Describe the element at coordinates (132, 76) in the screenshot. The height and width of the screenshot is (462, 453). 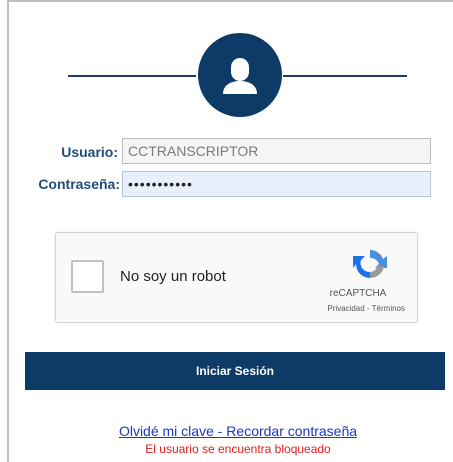
I see `header-divider-left` at that location.